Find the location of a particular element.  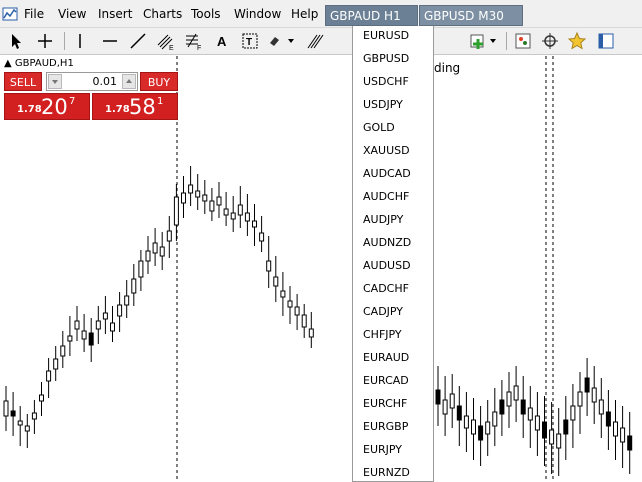

chart-symbol-label: ▲ GBPAUD,H1 is located at coordinates (39, 63).